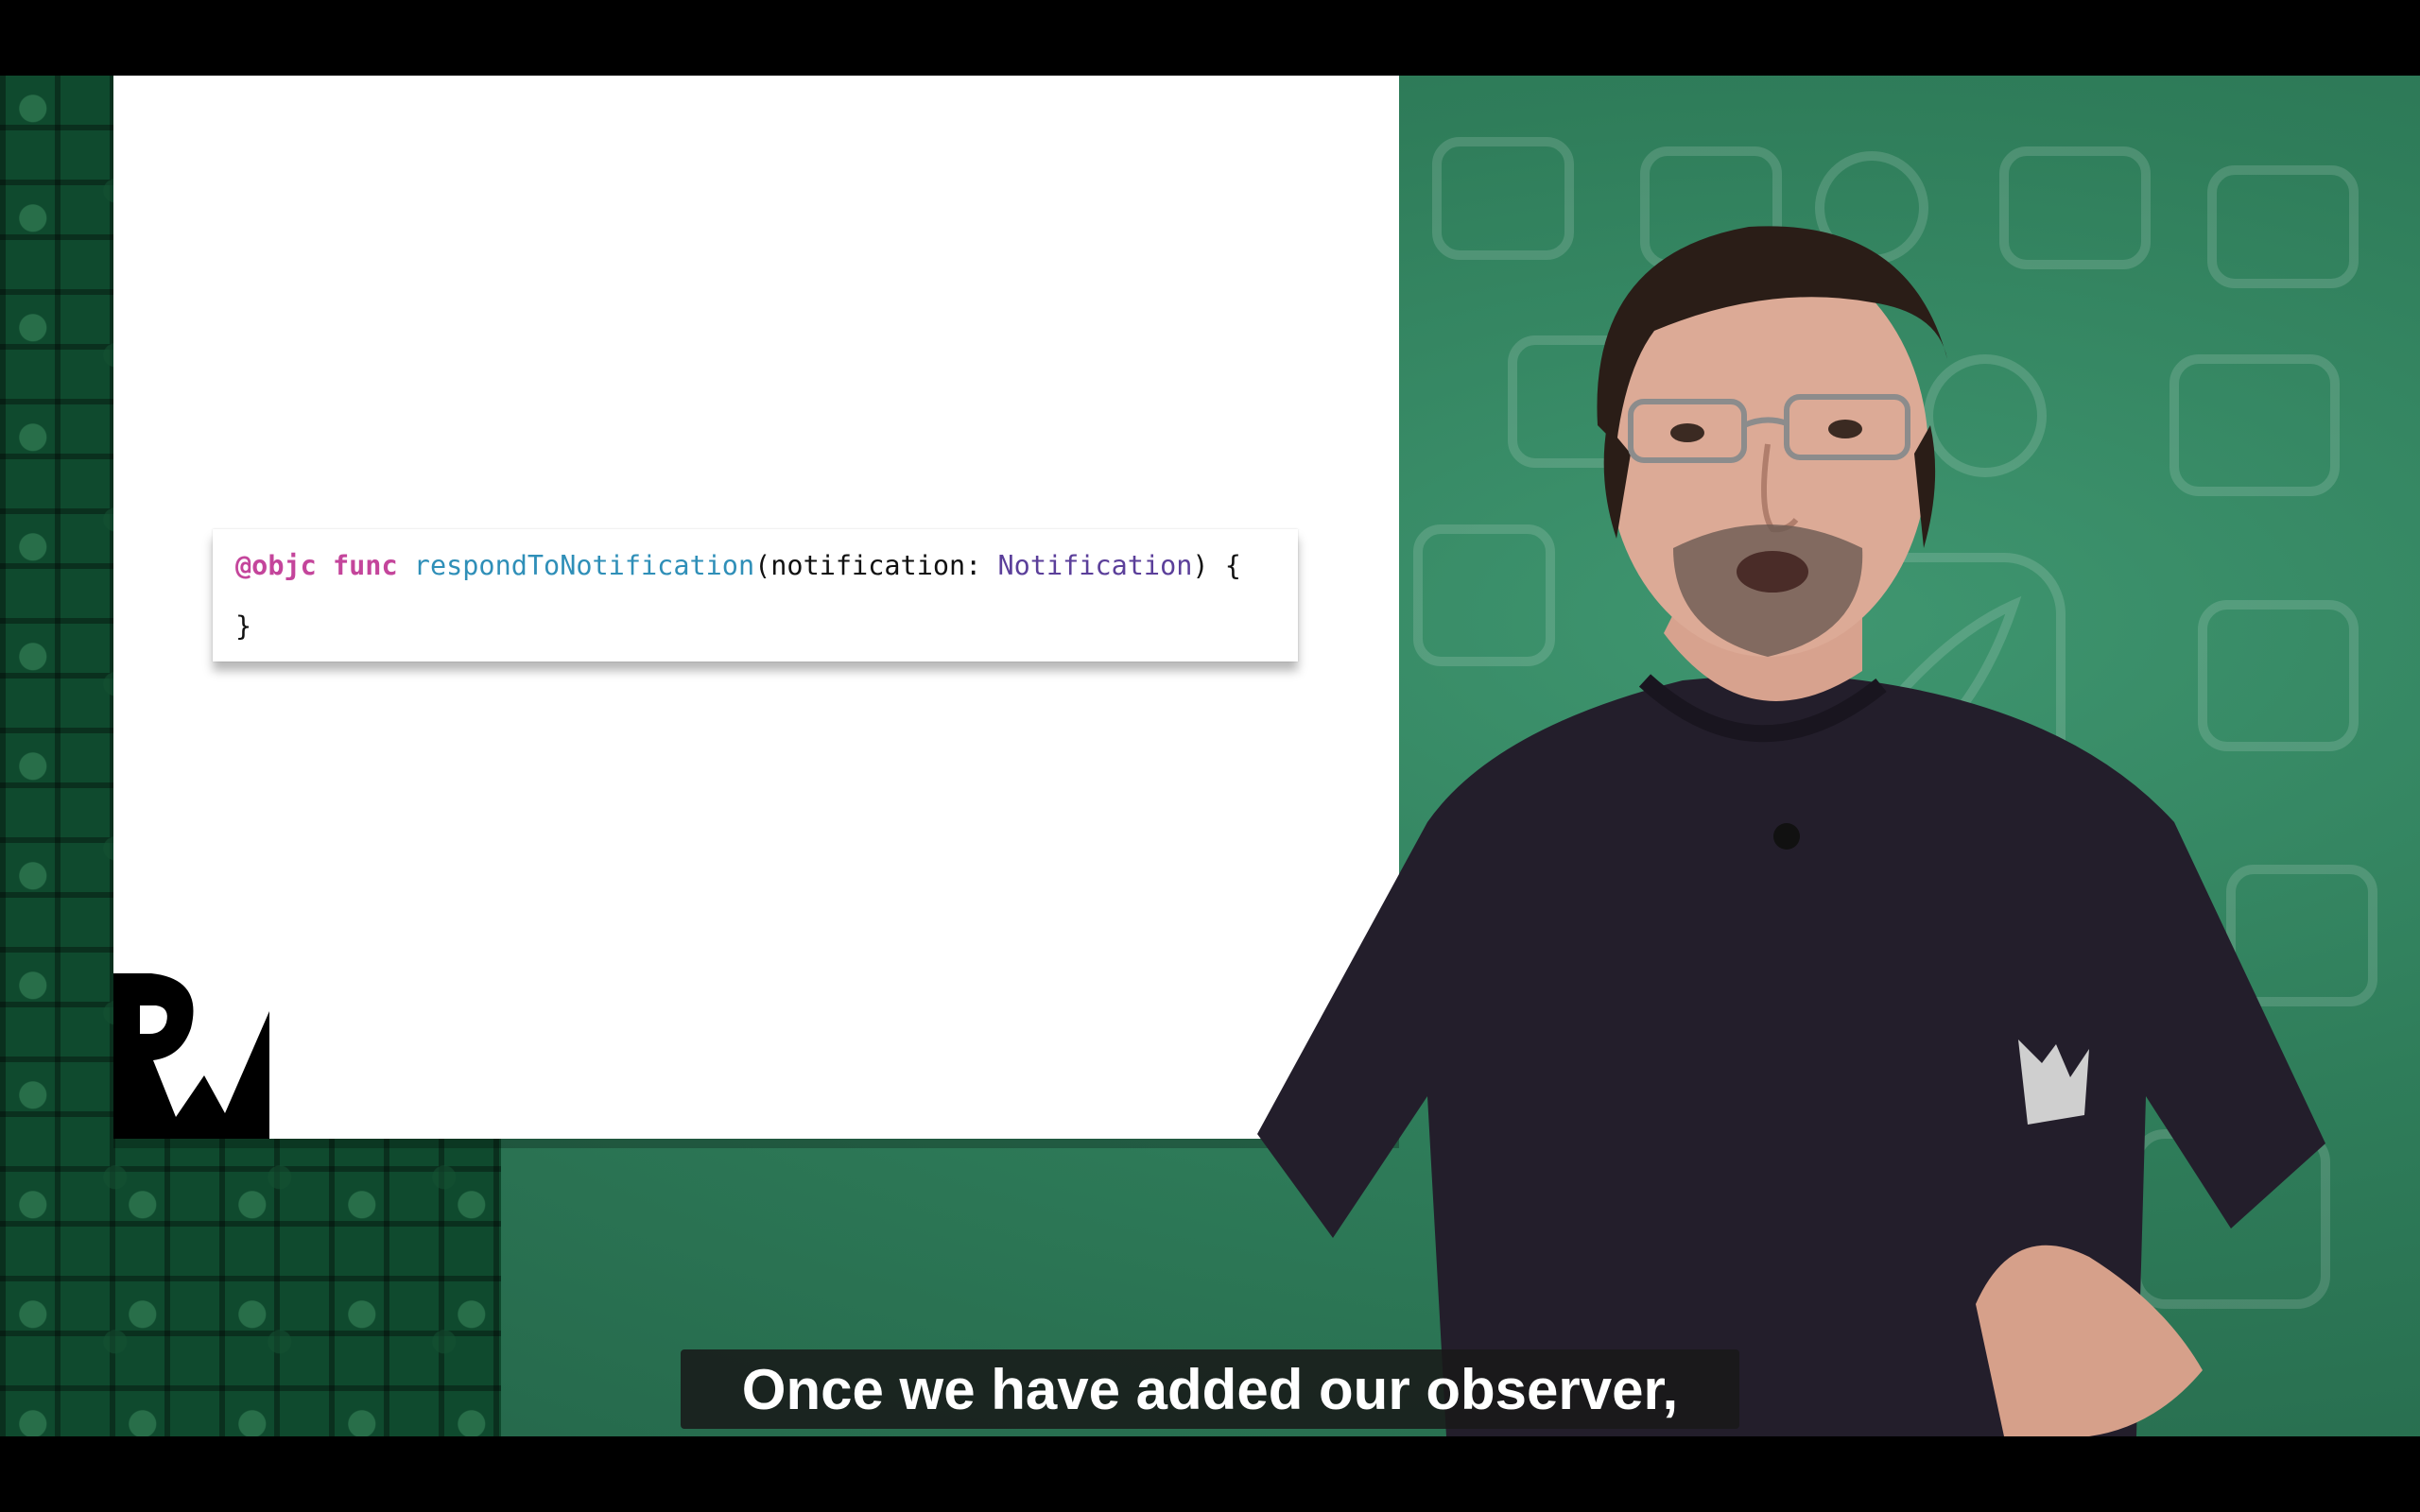 This screenshot has height=1512, width=2420. I want to click on code-token-plain: (notification:, so click(876, 565).